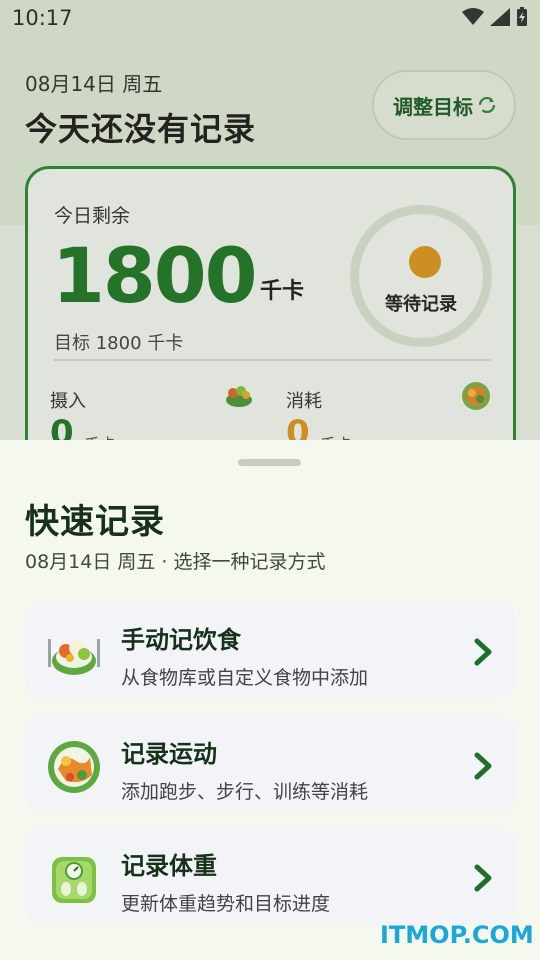 The width and height of the screenshot is (540, 960). What do you see at coordinates (169, 866) in the screenshot?
I see `option-title: 记录体重` at bounding box center [169, 866].